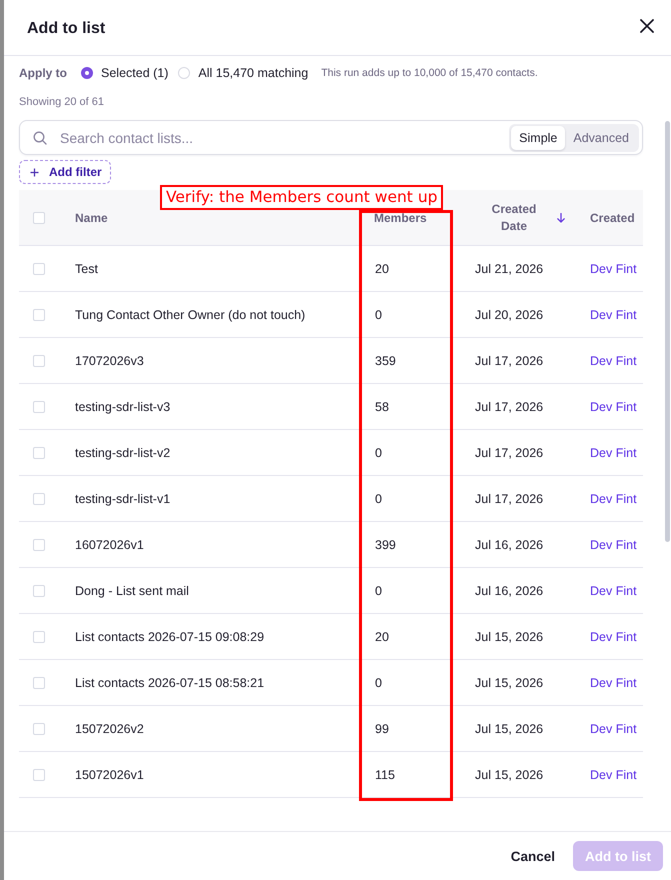 Image resolution: width=671 pixels, height=880 pixels. I want to click on add-filter-button: Add filter, so click(65, 172).